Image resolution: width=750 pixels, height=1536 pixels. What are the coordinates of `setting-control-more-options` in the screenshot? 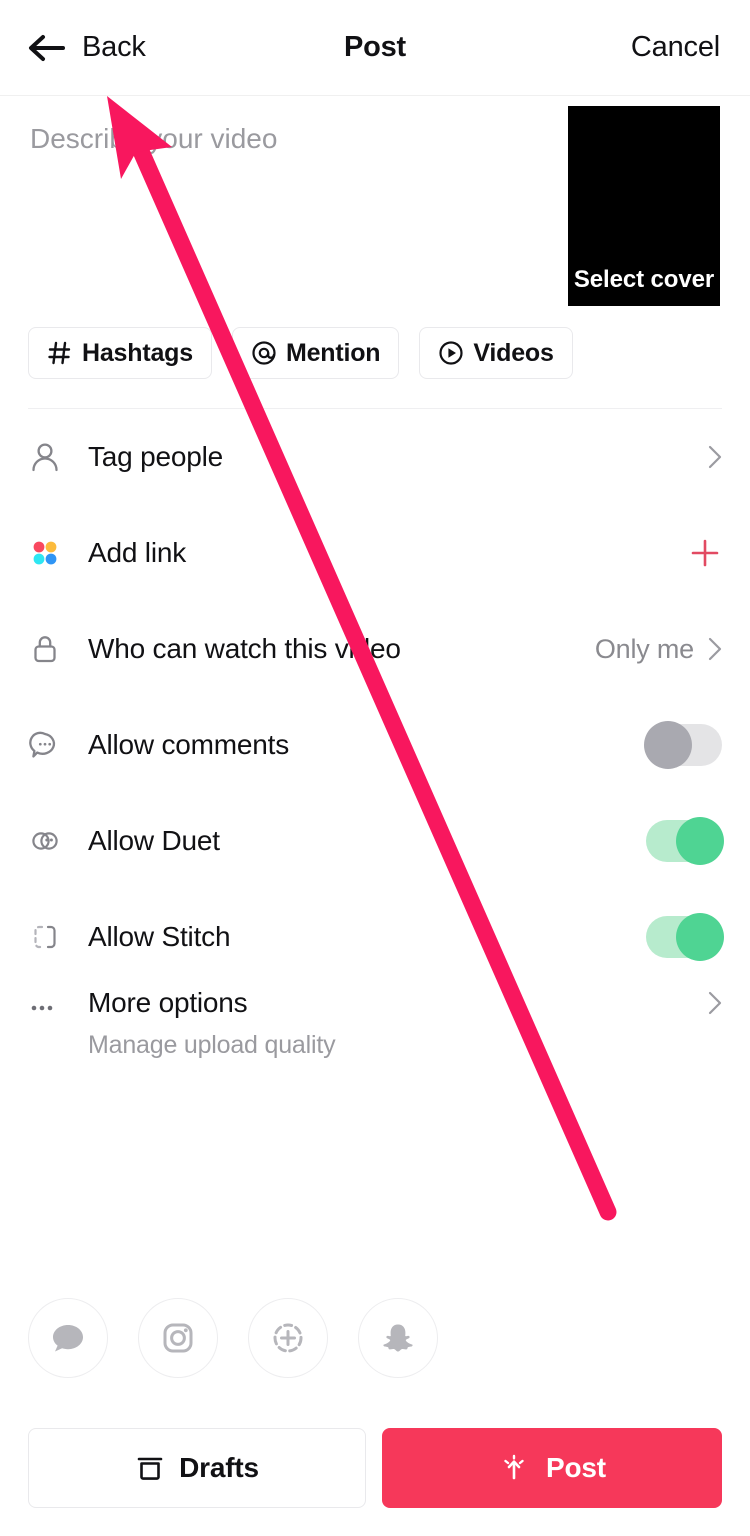 It's located at (715, 1000).